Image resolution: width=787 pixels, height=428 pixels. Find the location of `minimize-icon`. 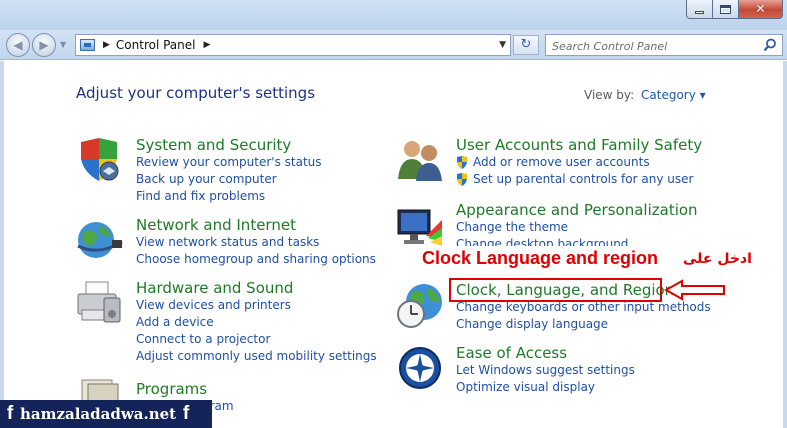

minimize-icon is located at coordinates (699, 12).